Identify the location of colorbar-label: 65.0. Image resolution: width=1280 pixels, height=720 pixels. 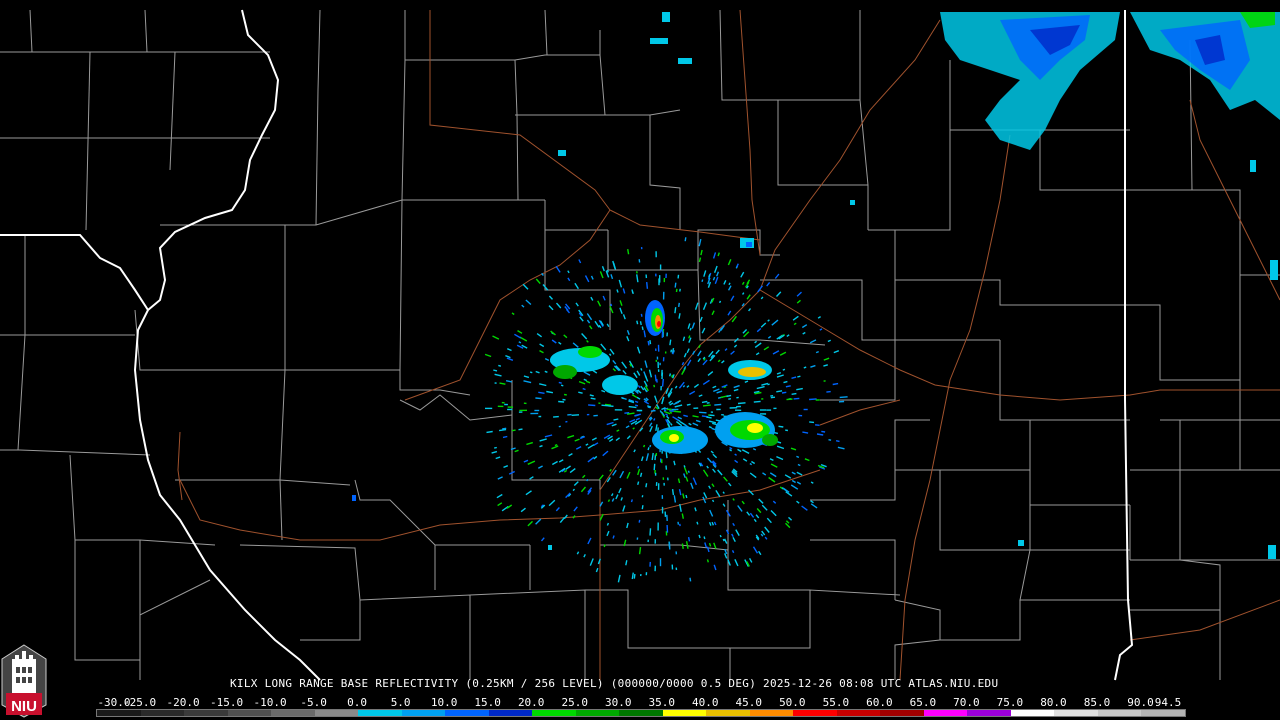
(923, 702).